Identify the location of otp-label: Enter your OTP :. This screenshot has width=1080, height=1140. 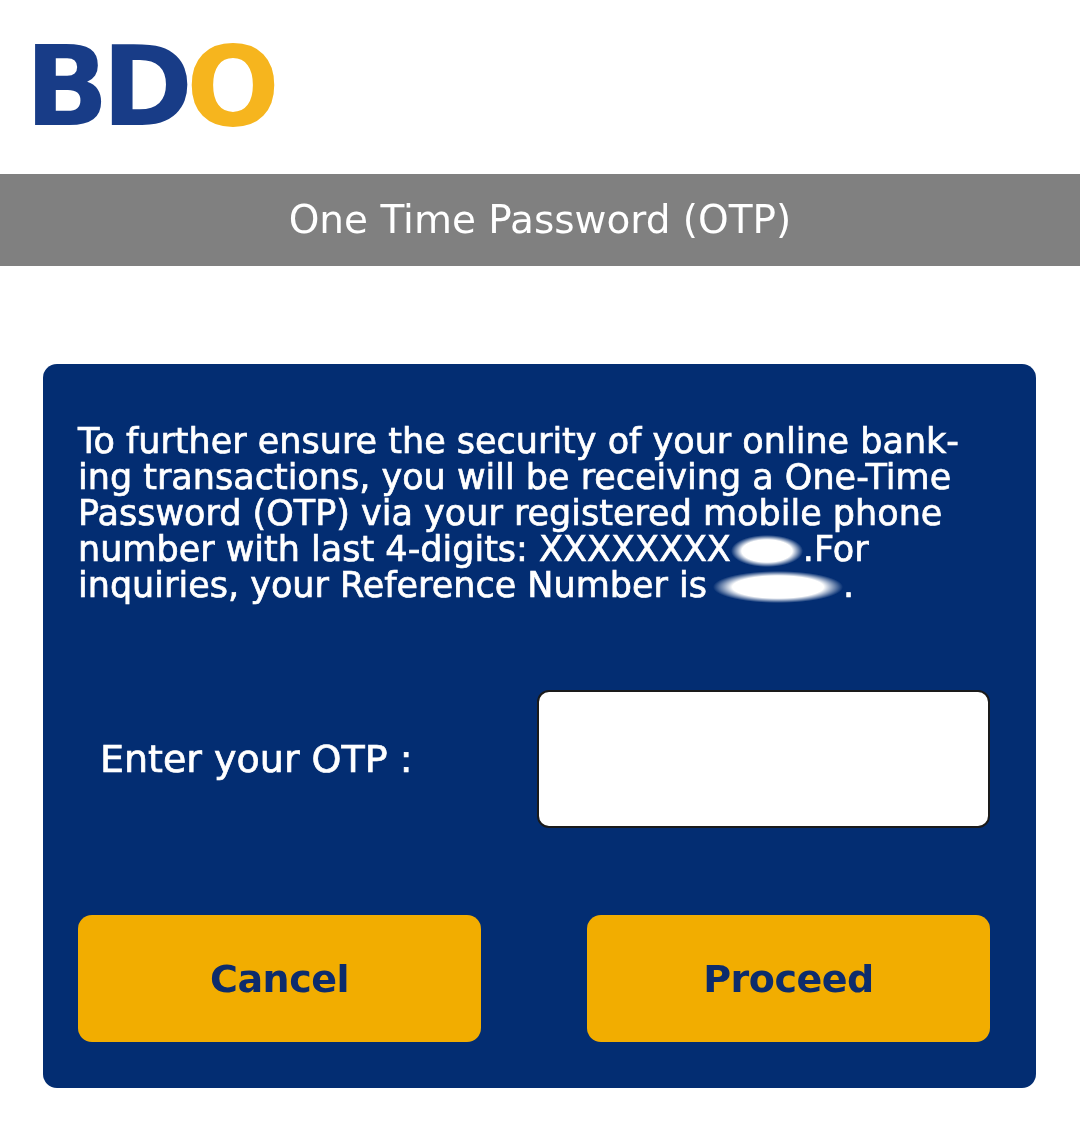
(256, 759).